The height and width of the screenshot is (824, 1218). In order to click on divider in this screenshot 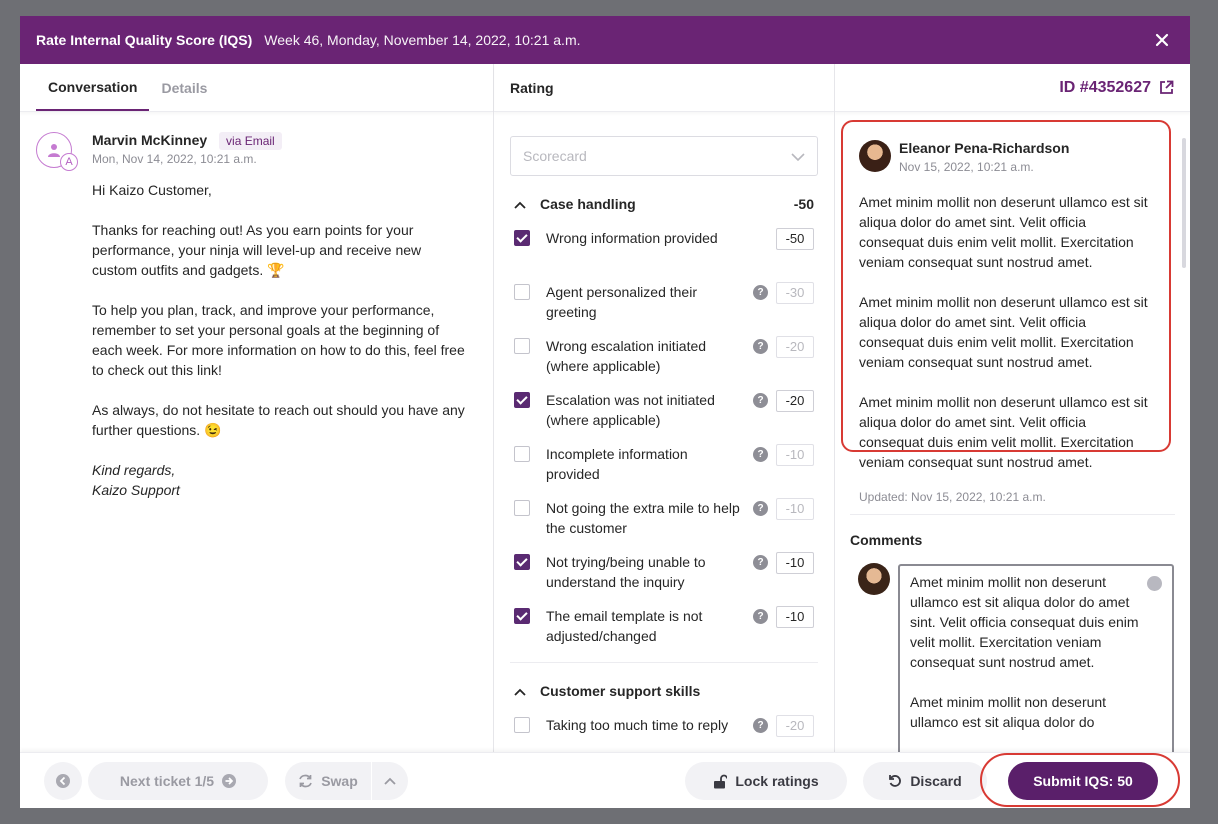, I will do `click(1012, 514)`.